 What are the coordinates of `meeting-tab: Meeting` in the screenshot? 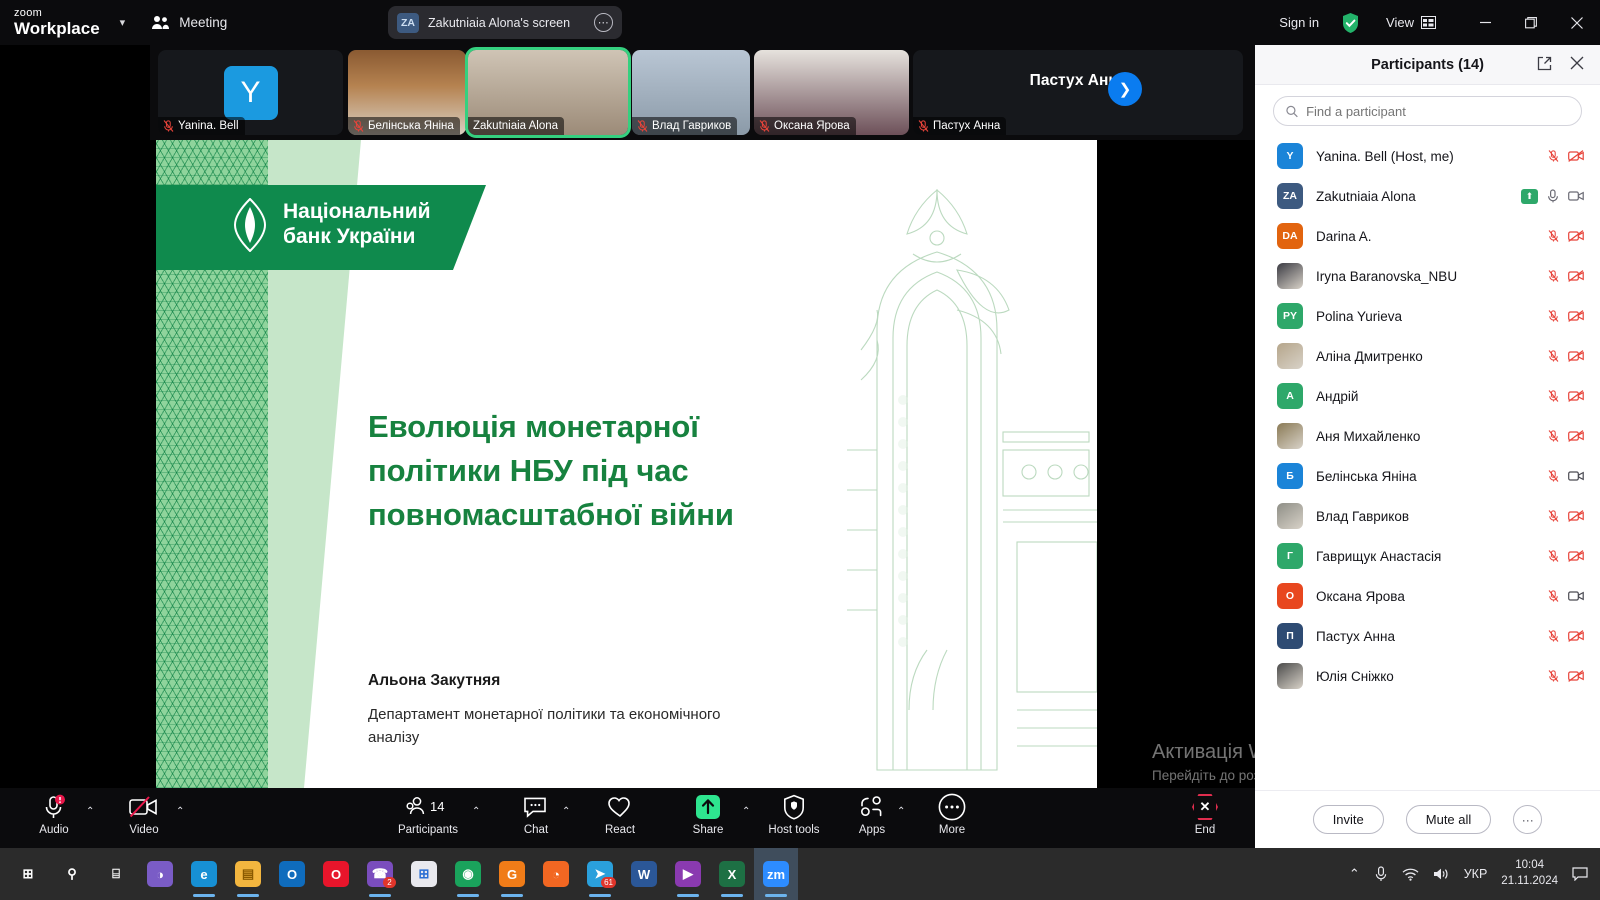 It's located at (189, 22).